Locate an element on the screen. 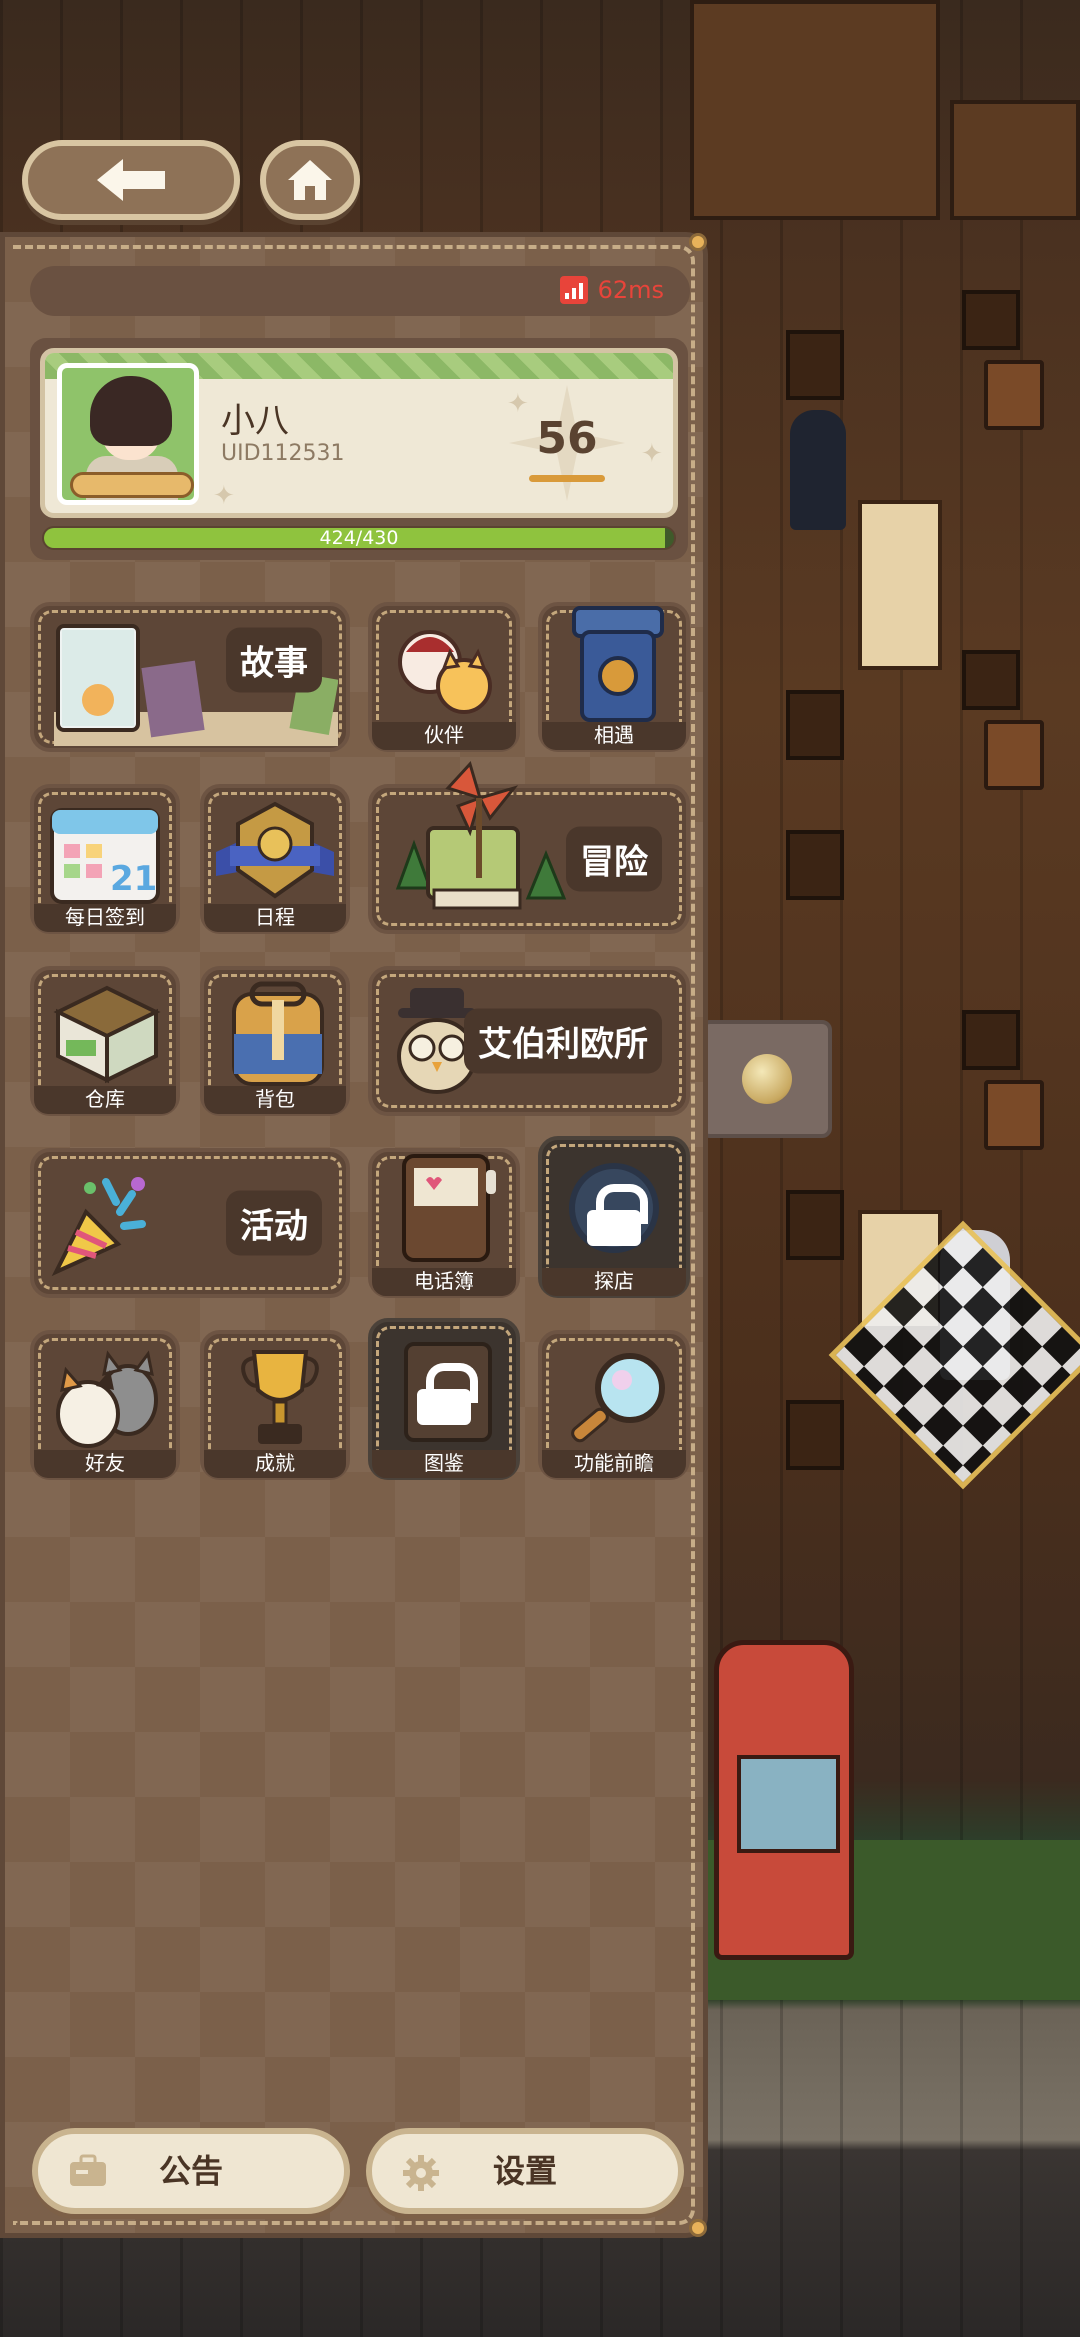 This screenshot has width=1080, height=2337. avatar is located at coordinates (128, 434).